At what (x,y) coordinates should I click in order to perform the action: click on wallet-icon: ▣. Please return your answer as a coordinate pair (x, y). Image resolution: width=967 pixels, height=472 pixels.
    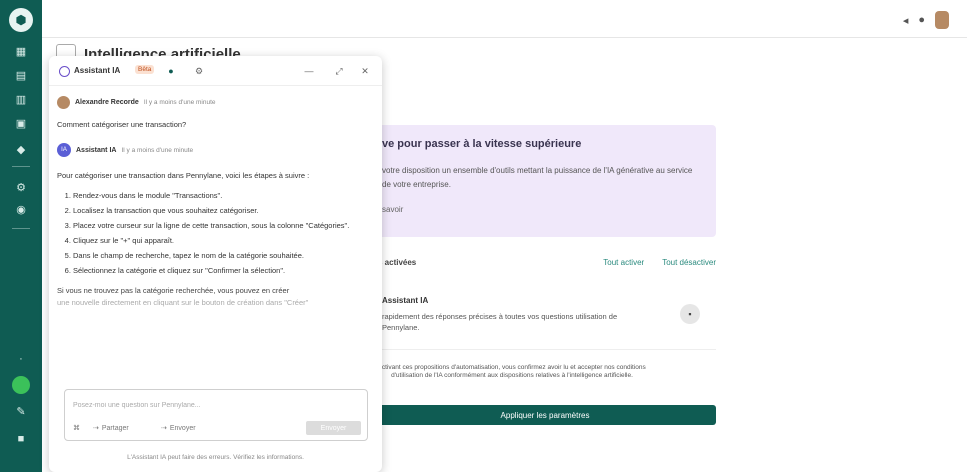
    Looking at the image, I should click on (21, 123).